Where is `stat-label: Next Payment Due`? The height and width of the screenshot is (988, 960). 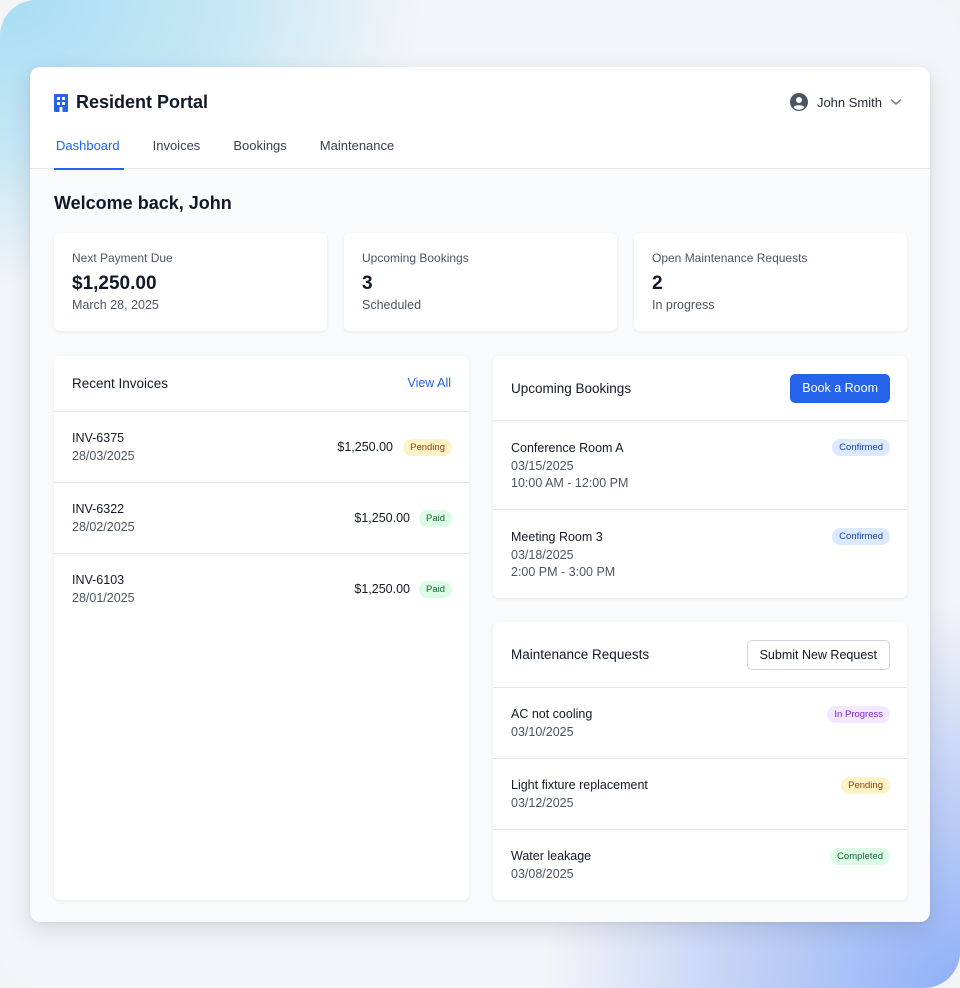
stat-label: Next Payment Due is located at coordinates (122, 258).